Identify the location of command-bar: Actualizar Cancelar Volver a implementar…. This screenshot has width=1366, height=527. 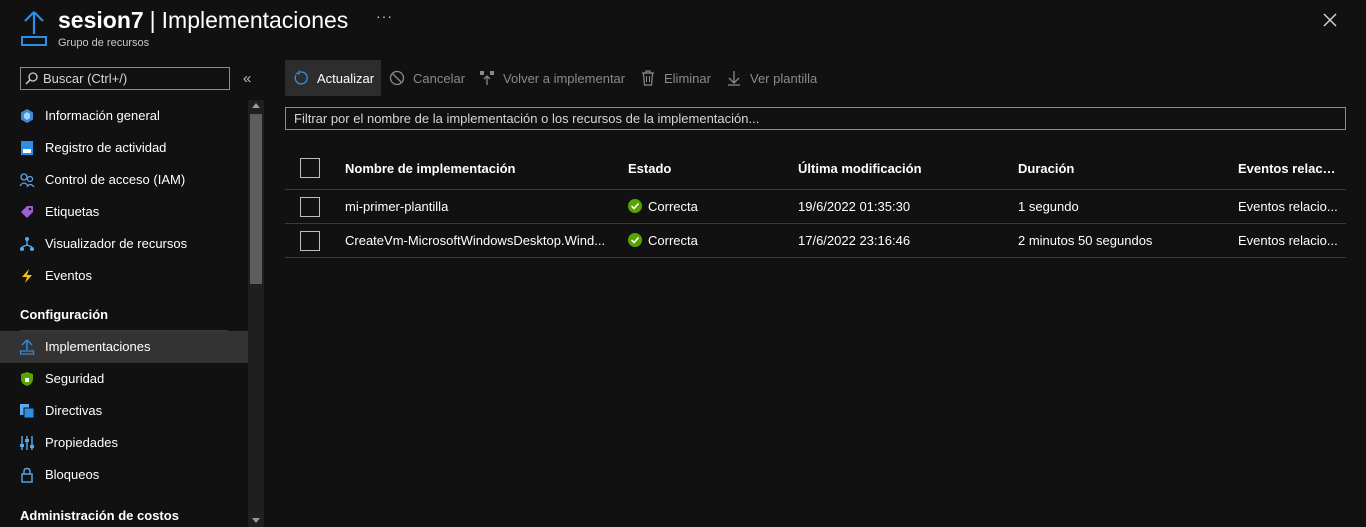
(815, 78).